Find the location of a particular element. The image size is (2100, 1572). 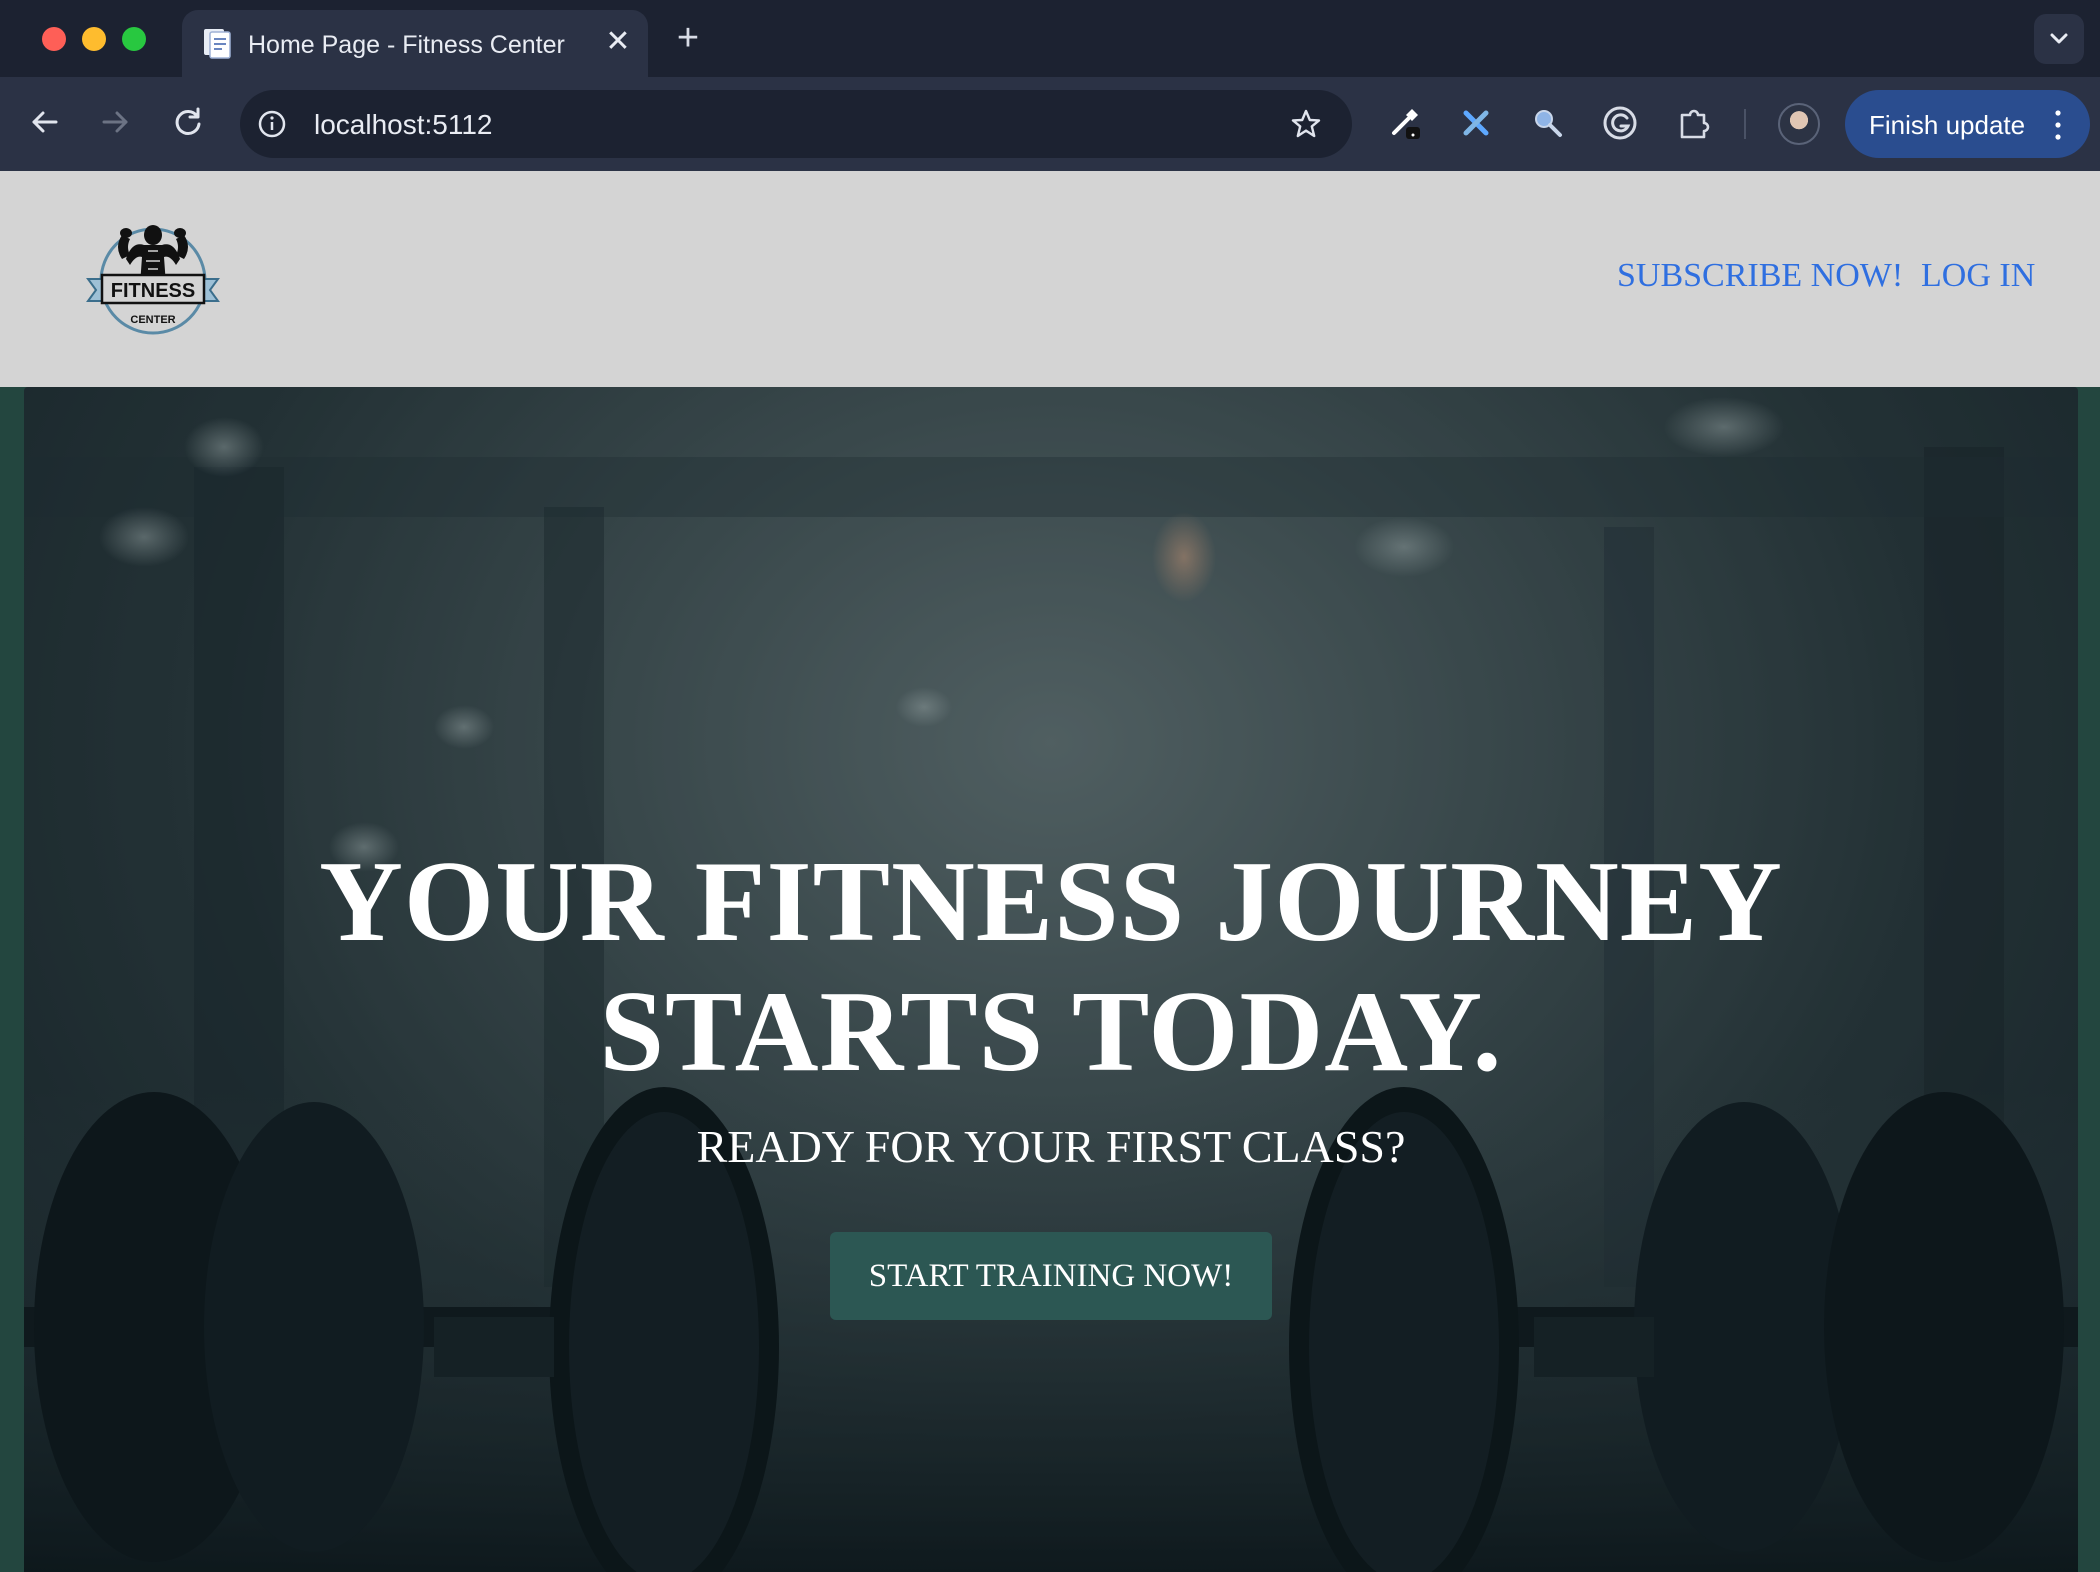

eyedropper-icon is located at coordinates (1404, 123).